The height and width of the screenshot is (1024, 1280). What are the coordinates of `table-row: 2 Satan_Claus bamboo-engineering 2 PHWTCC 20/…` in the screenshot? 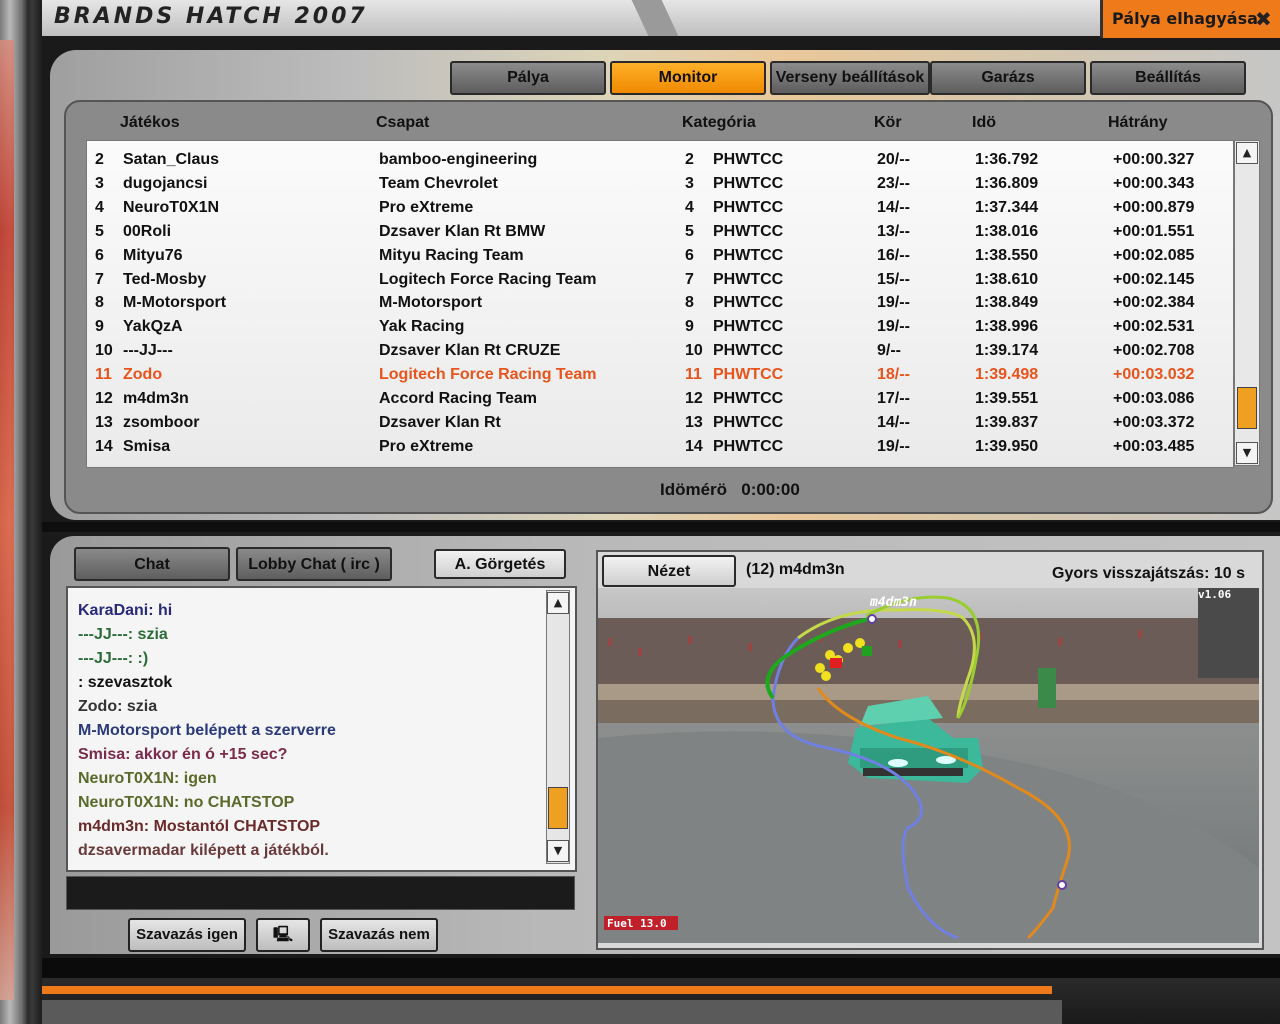 It's located at (660, 159).